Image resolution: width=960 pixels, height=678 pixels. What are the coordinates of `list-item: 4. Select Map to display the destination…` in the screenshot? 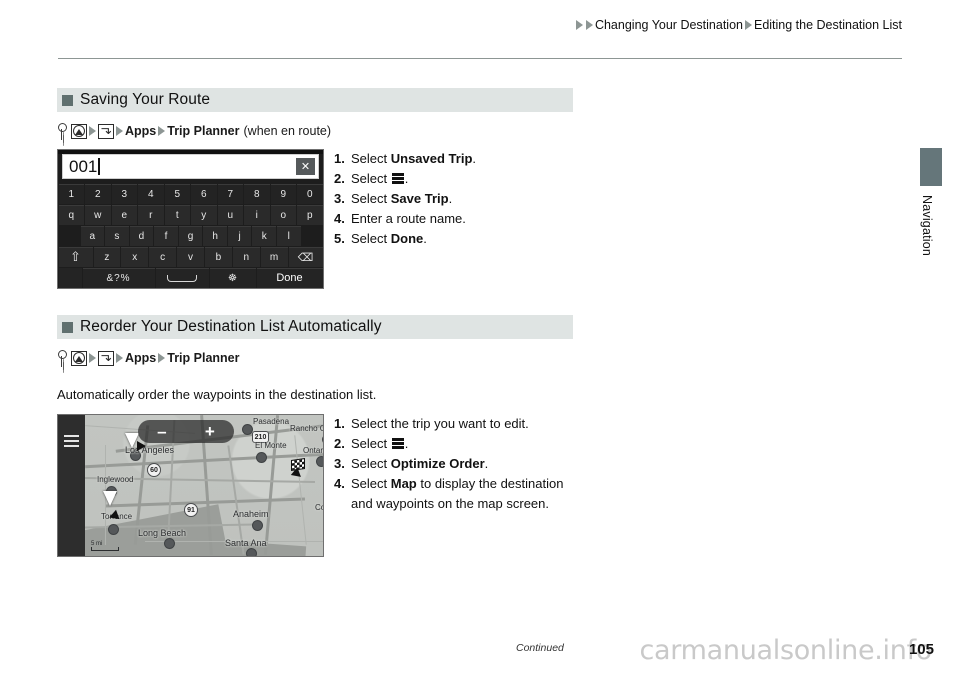 It's located at (455, 494).